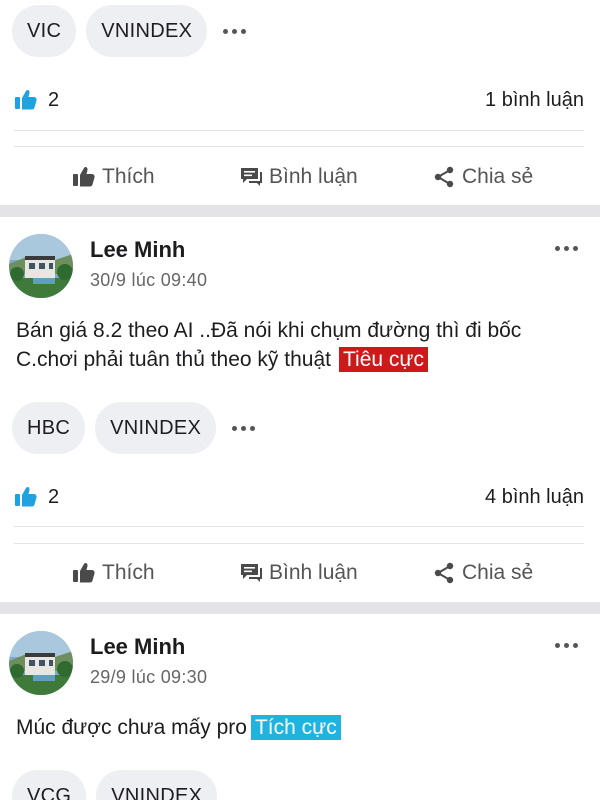  Describe the element at coordinates (49, 428) in the screenshot. I see `tag-chip: HBC` at that location.